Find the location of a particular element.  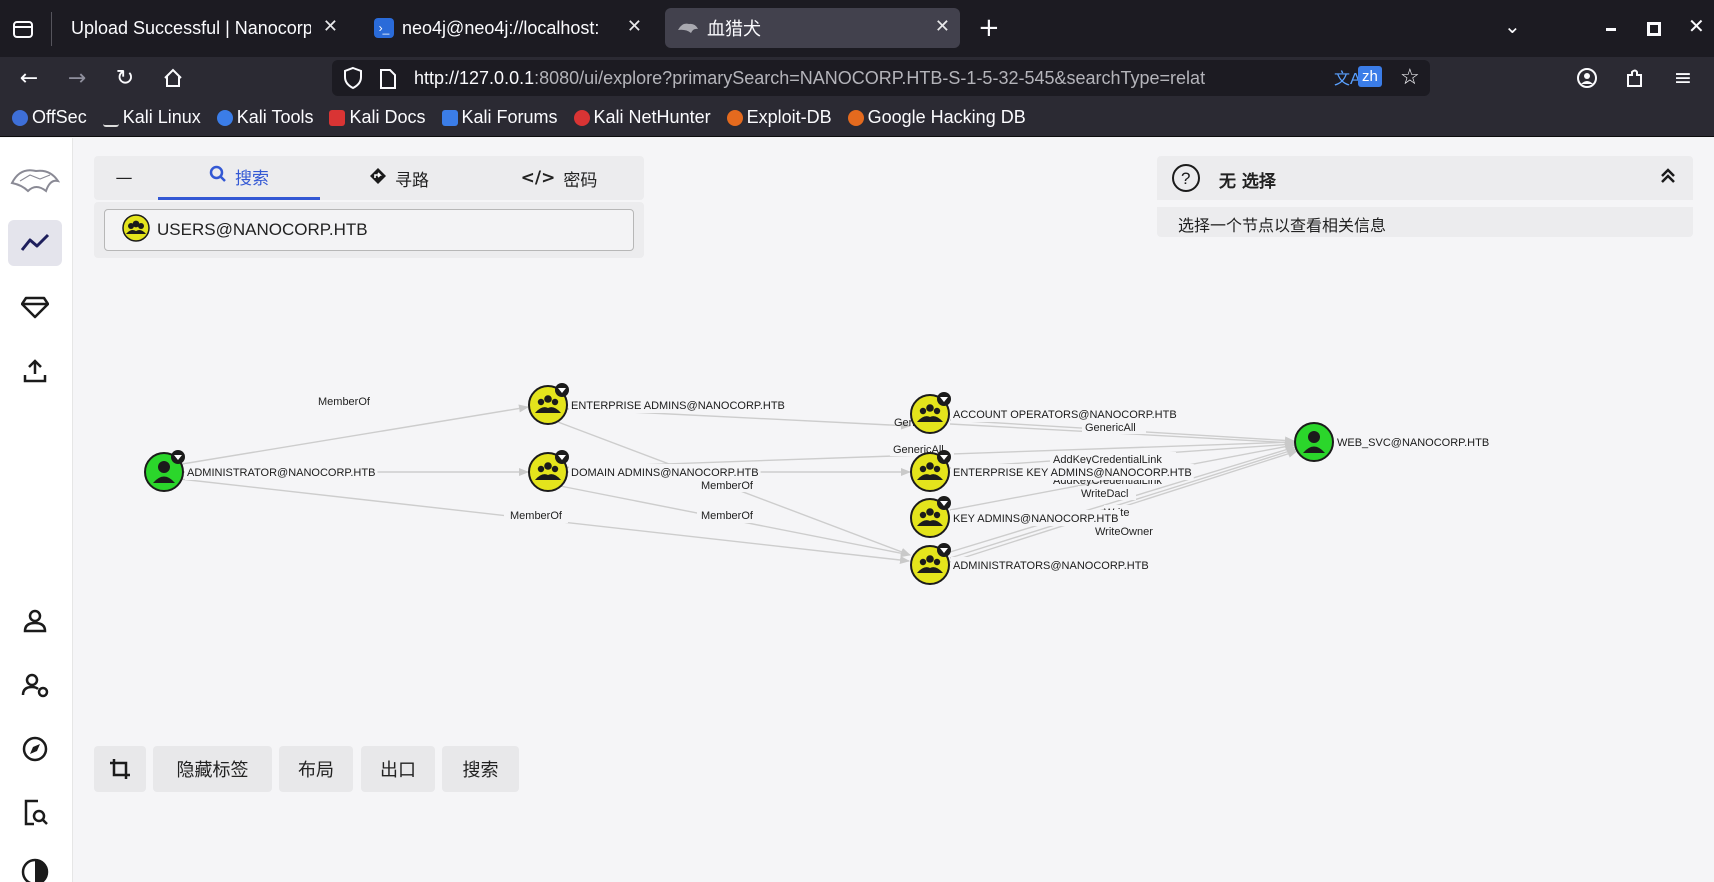

tab-neo4j: ›_ neo4j@neo4j://localhost: ✕ is located at coordinates (507, 28).